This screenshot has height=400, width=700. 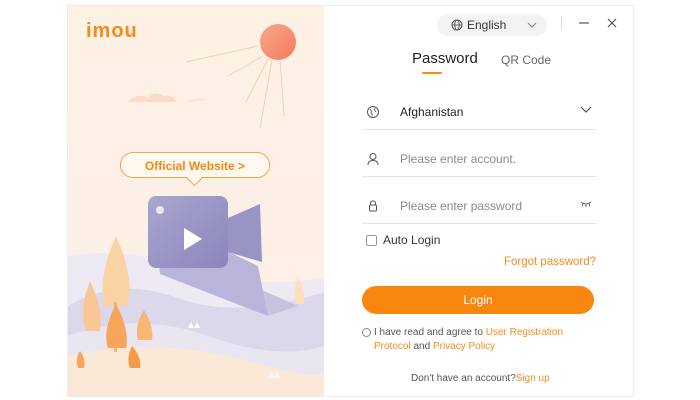 What do you see at coordinates (463, 378) in the screenshot?
I see `signup-prompt: Don't have an account?` at bounding box center [463, 378].